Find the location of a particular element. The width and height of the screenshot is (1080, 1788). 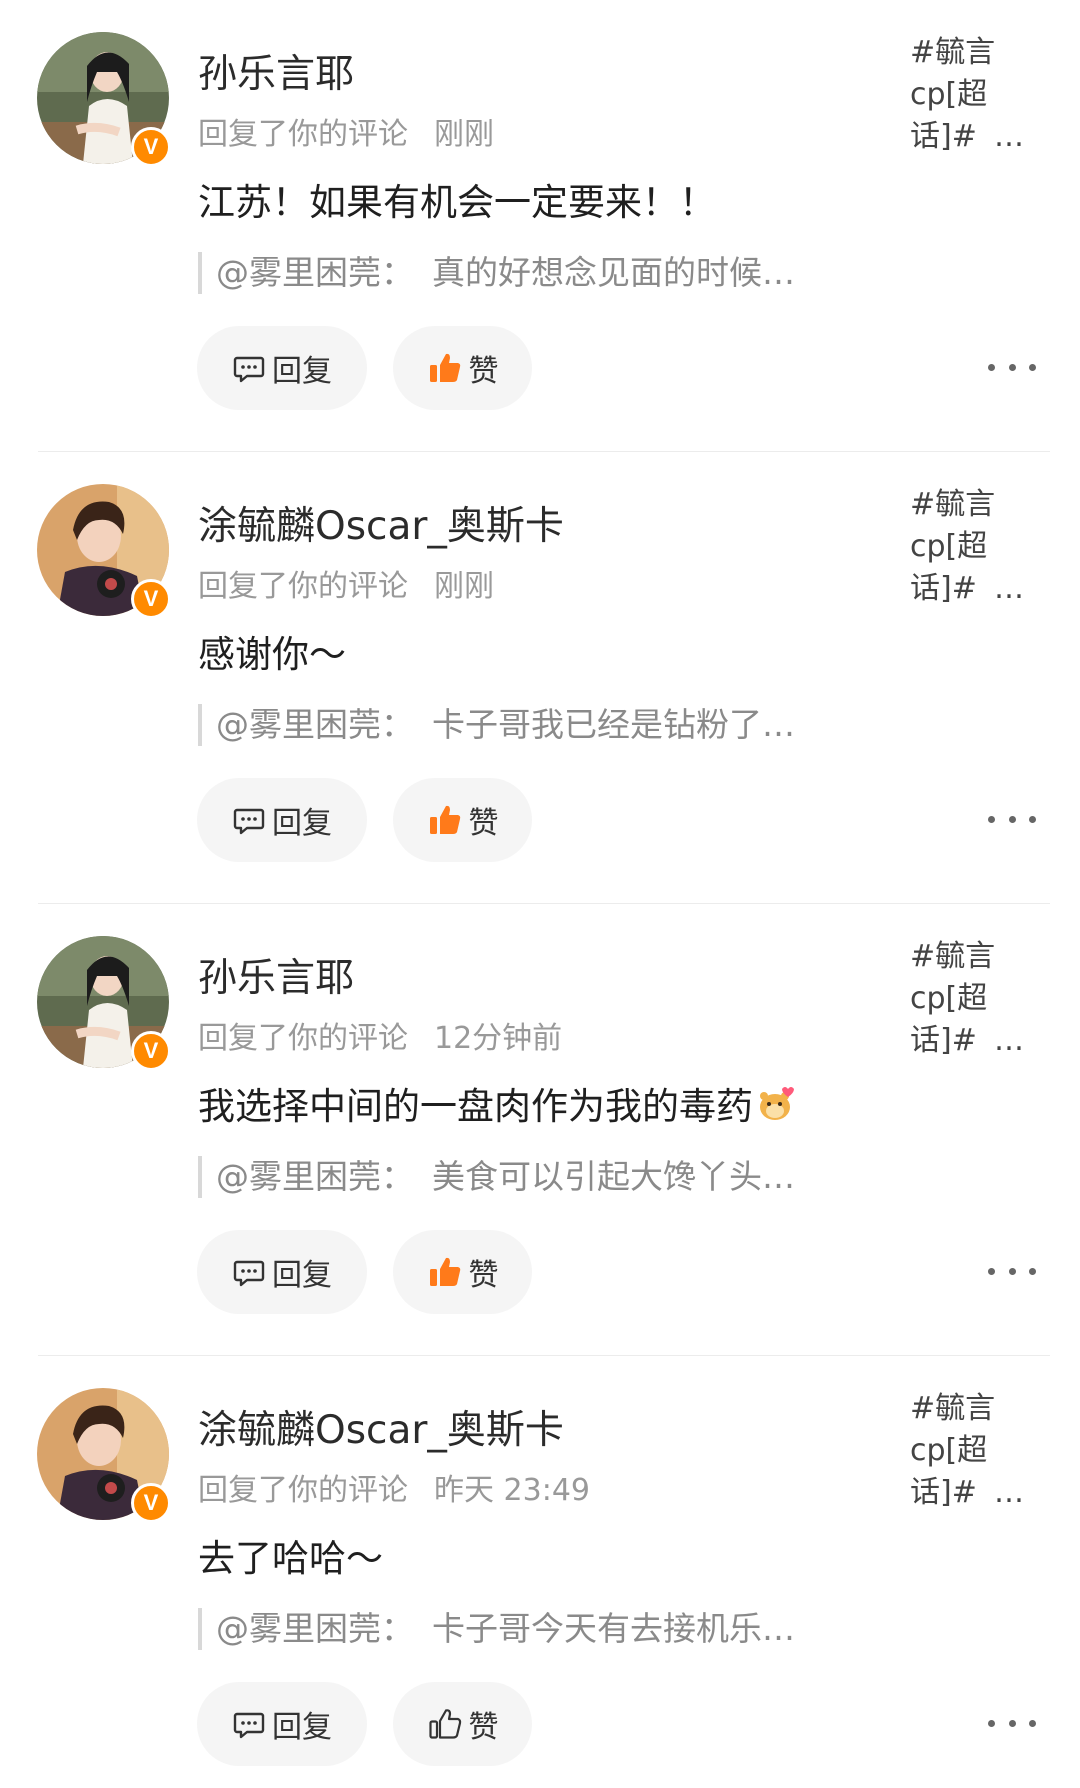

thumbs-up-outline-icon is located at coordinates (445, 1724).